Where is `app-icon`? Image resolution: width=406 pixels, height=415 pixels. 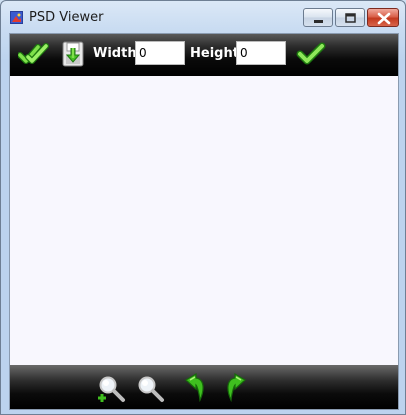
app-icon is located at coordinates (16, 17).